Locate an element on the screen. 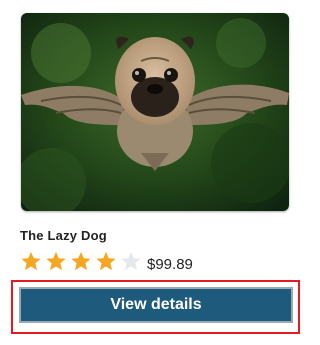 Image resolution: width=320 pixels, height=345 pixels. product-price: $99.89 is located at coordinates (170, 264).